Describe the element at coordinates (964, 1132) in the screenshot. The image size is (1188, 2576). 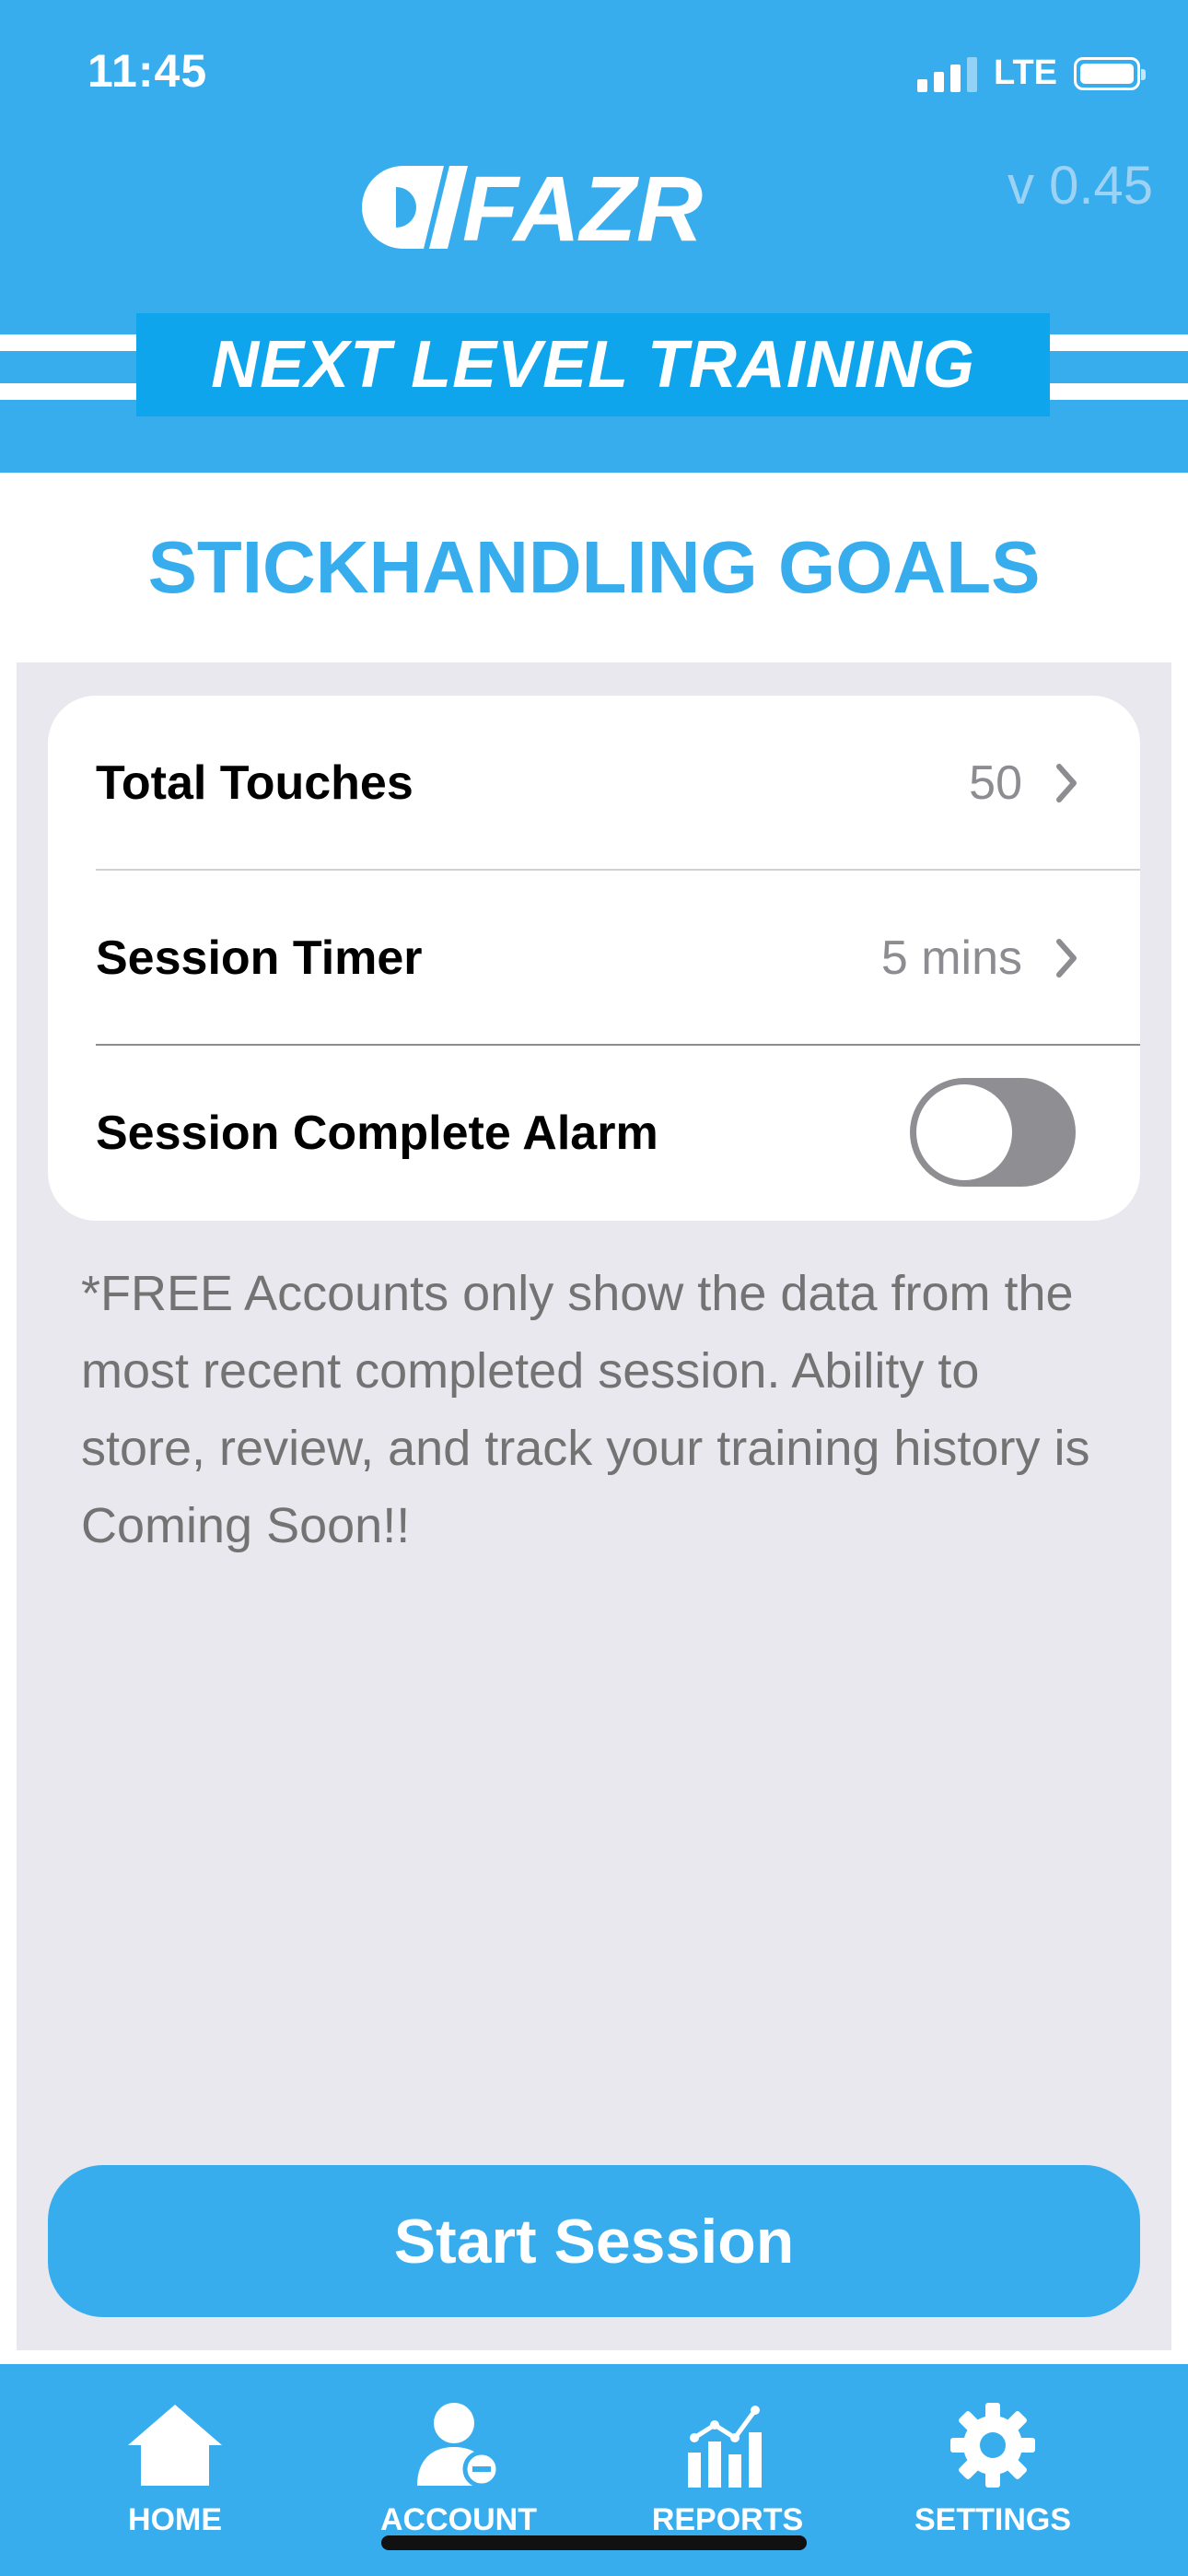
I see `toggle-knob` at that location.